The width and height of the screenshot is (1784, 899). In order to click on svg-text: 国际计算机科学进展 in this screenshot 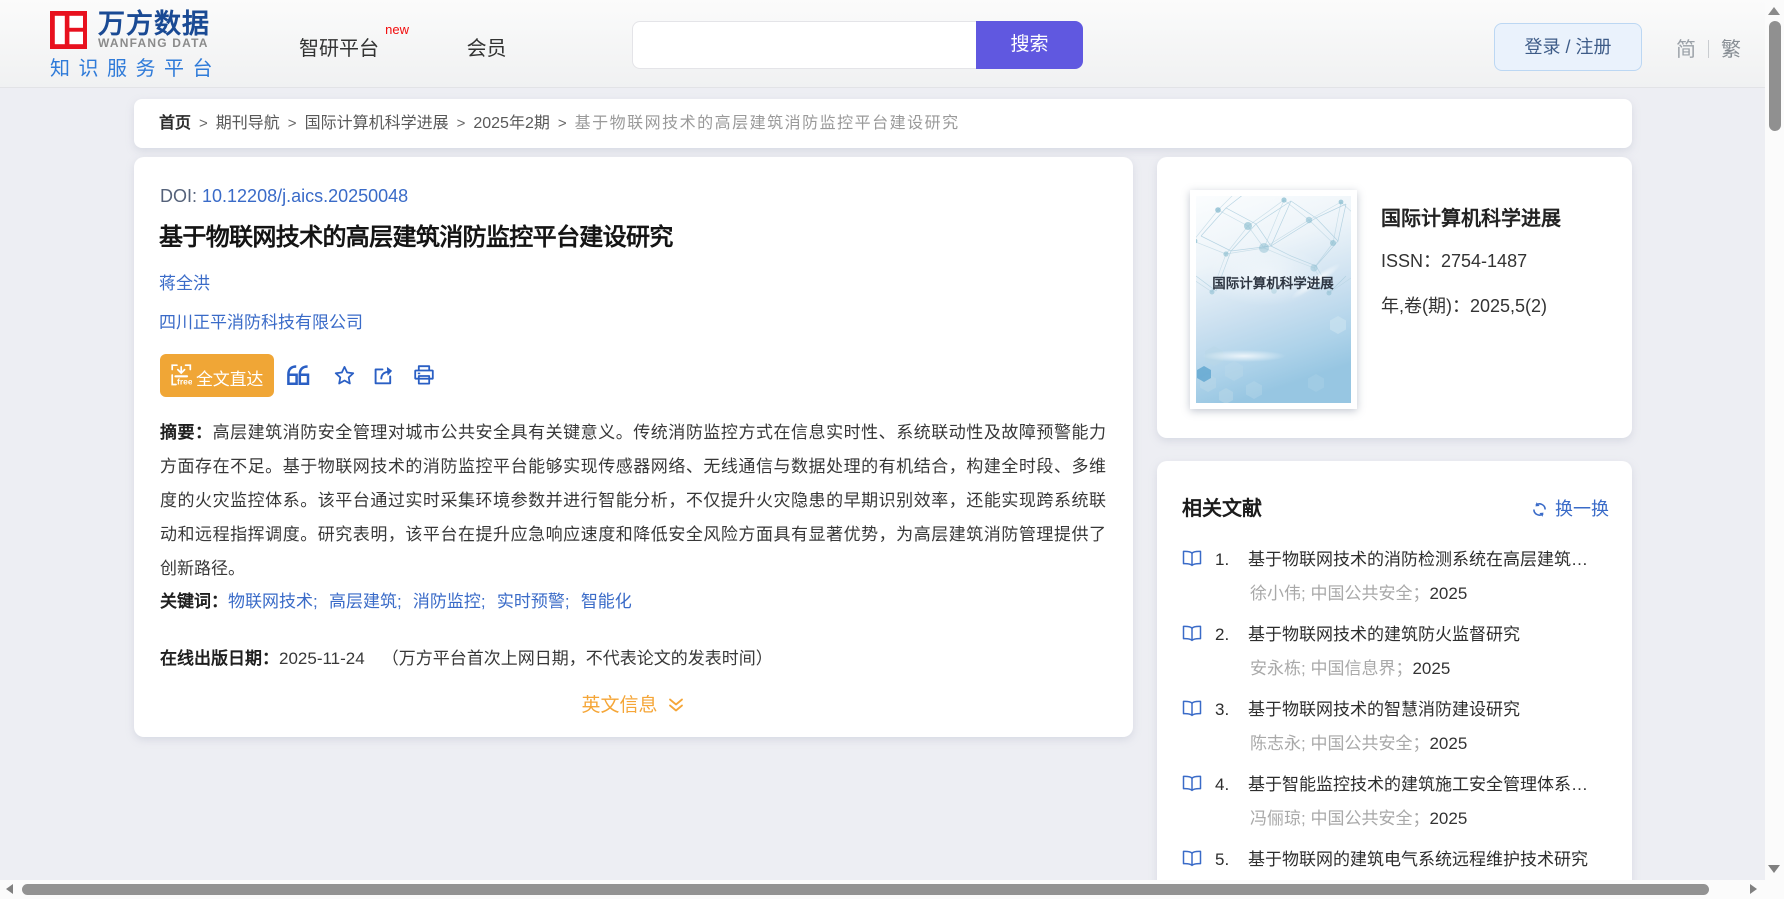, I will do `click(1273, 283)`.